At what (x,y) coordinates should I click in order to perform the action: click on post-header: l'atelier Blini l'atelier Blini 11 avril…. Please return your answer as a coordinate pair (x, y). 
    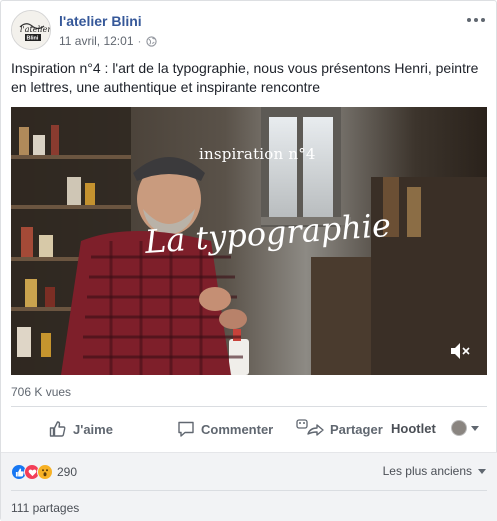
    Looking at the image, I should click on (249, 31).